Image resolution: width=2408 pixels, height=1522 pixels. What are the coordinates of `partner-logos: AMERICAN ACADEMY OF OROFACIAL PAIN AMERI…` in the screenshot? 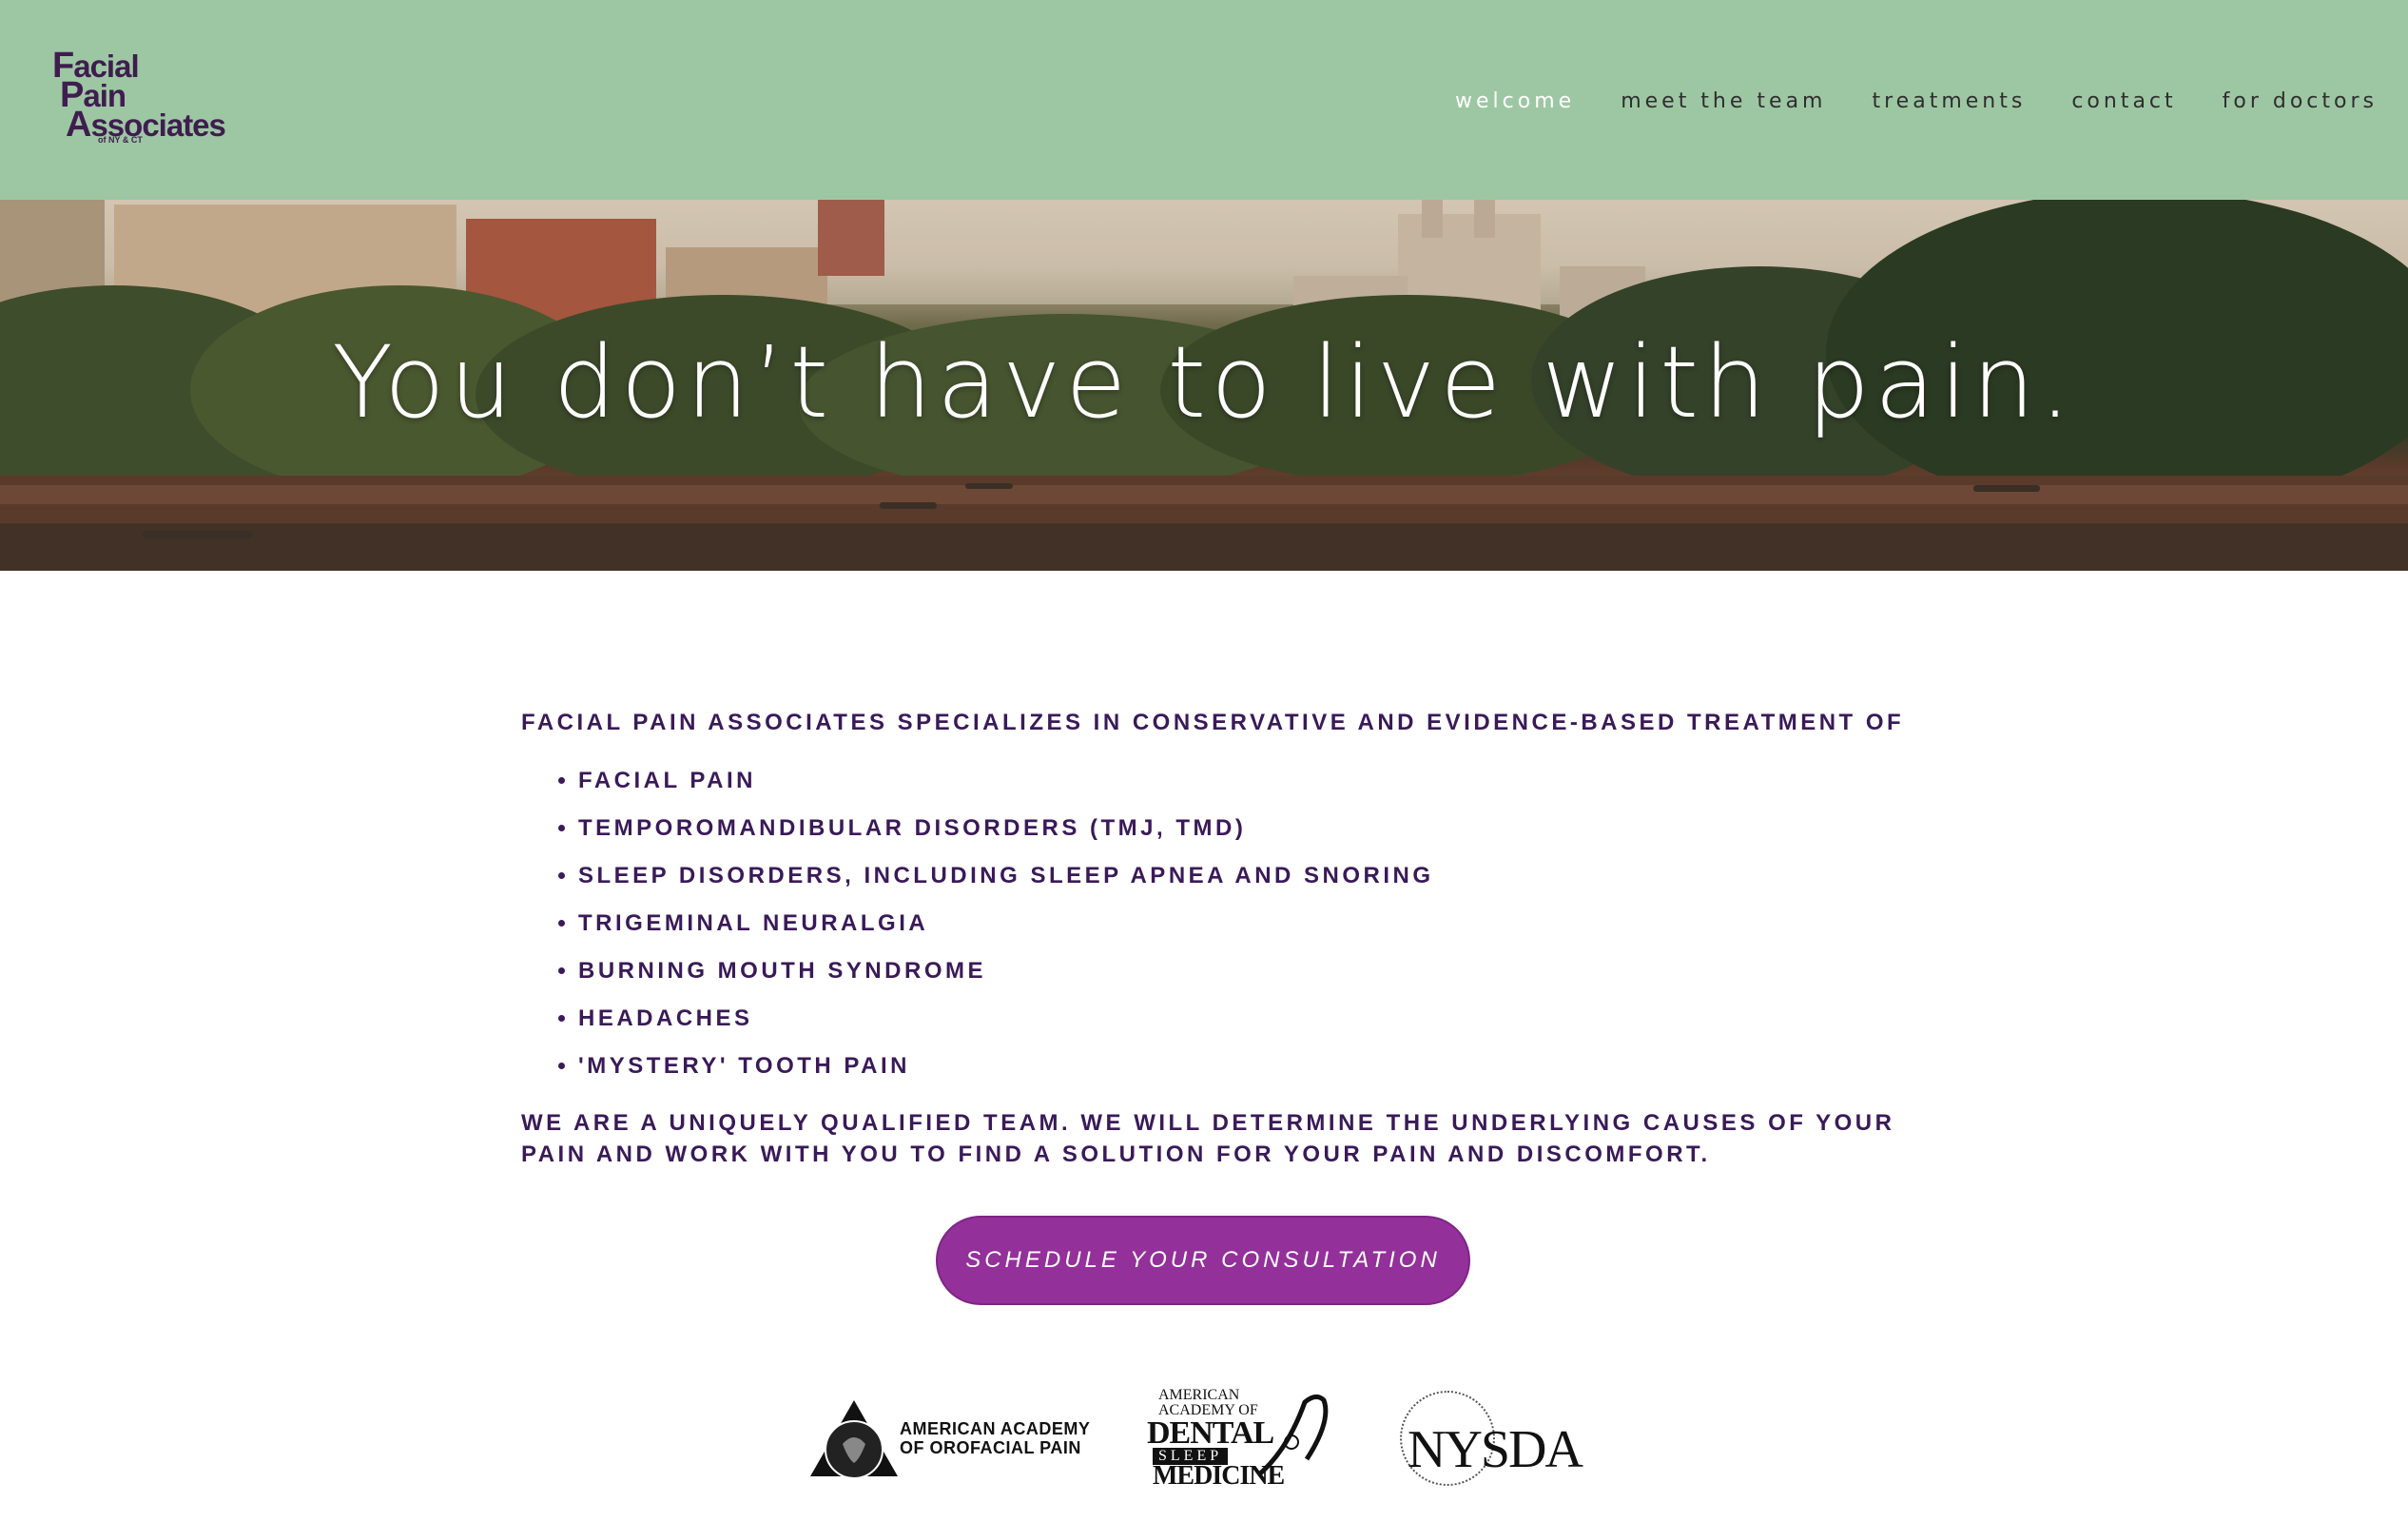 It's located at (1204, 1436).